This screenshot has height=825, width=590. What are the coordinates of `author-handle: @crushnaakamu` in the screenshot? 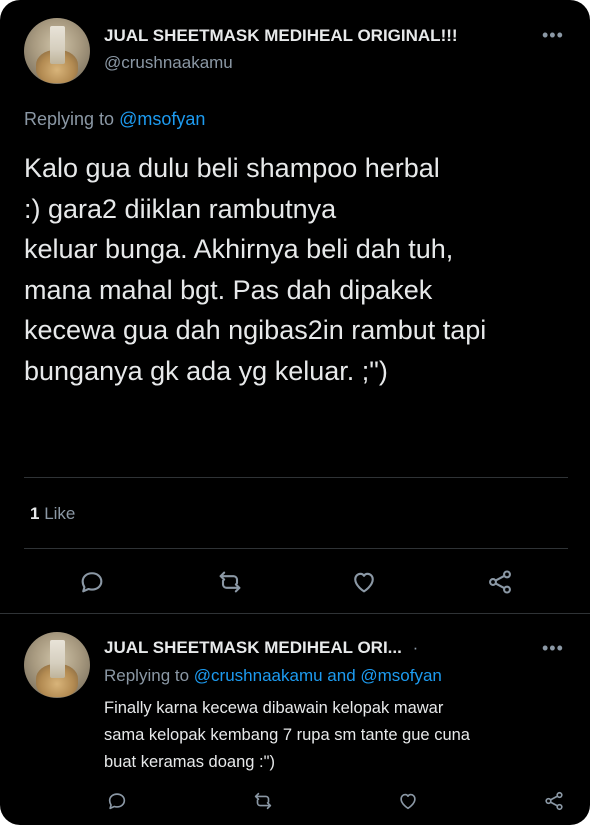 It's located at (168, 63).